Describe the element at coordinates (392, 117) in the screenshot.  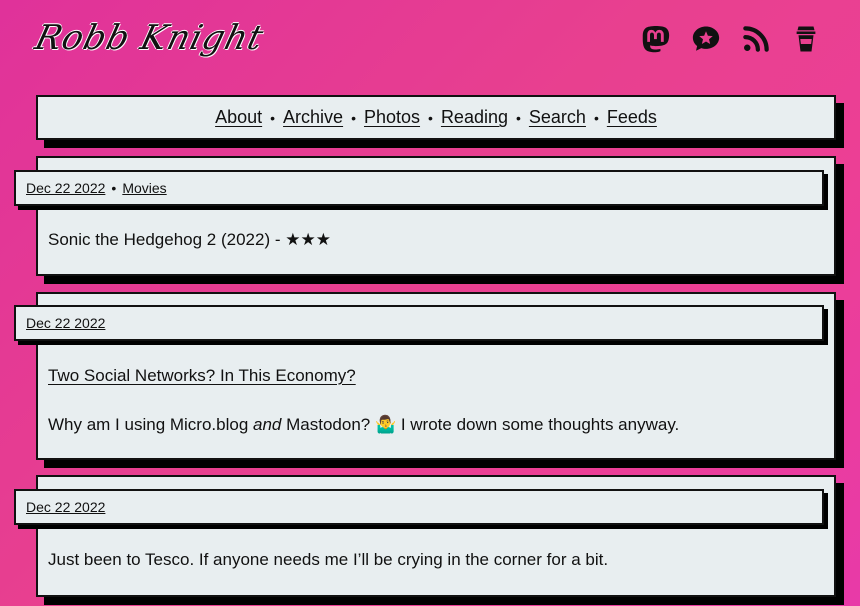
I see `nav-photos: Photos` at that location.